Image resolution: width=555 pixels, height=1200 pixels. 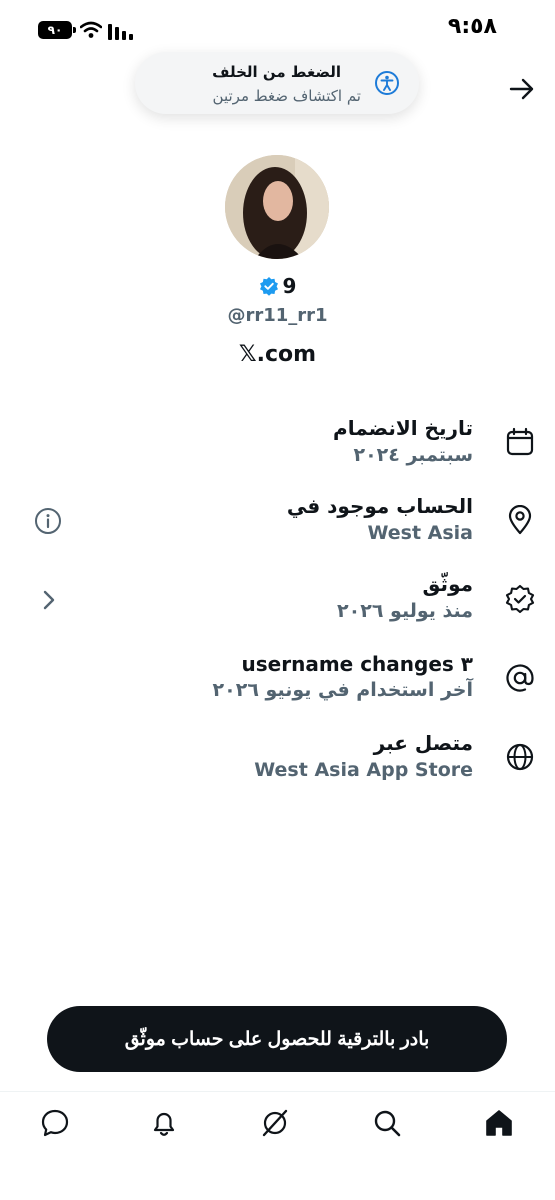 What do you see at coordinates (363, 770) in the screenshot?
I see `connected-via-value: West Asia App Store` at bounding box center [363, 770].